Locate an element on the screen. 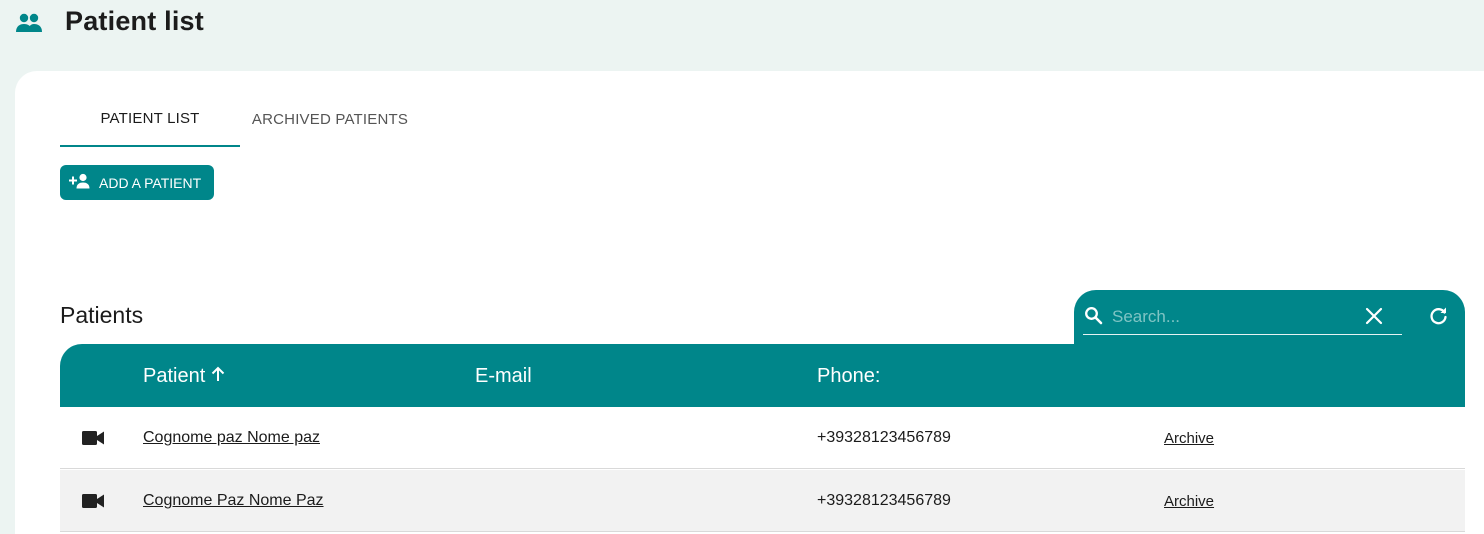 This screenshot has width=1484, height=534. person-add-icon is located at coordinates (84, 182).